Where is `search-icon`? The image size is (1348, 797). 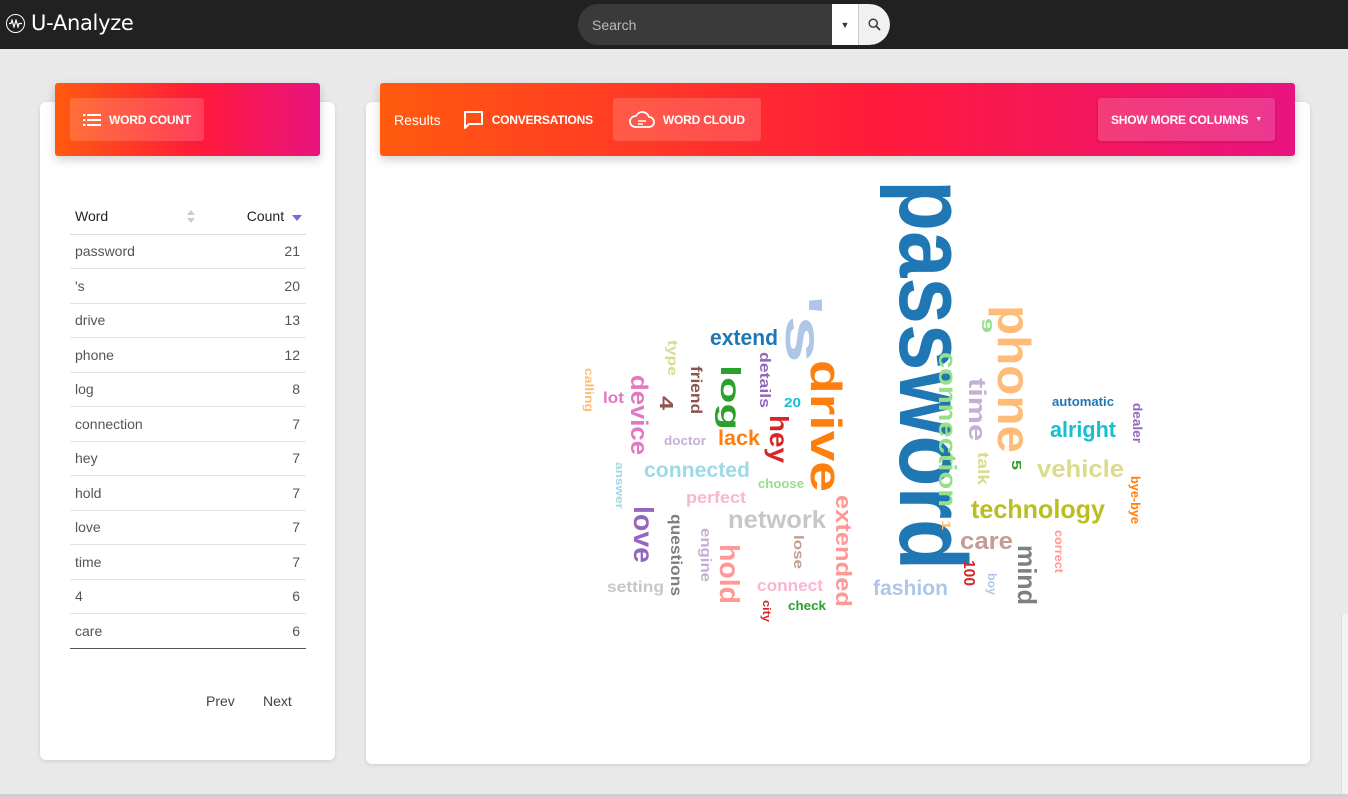
search-icon is located at coordinates (874, 24).